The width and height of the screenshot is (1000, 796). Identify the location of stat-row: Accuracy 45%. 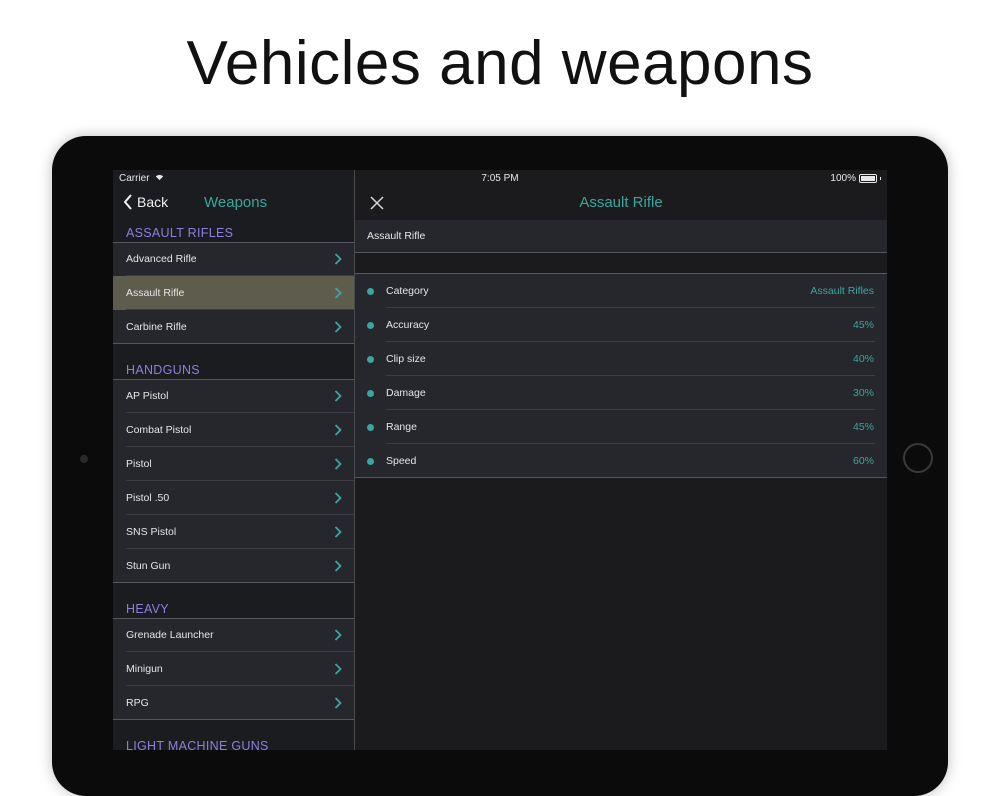
(621, 325).